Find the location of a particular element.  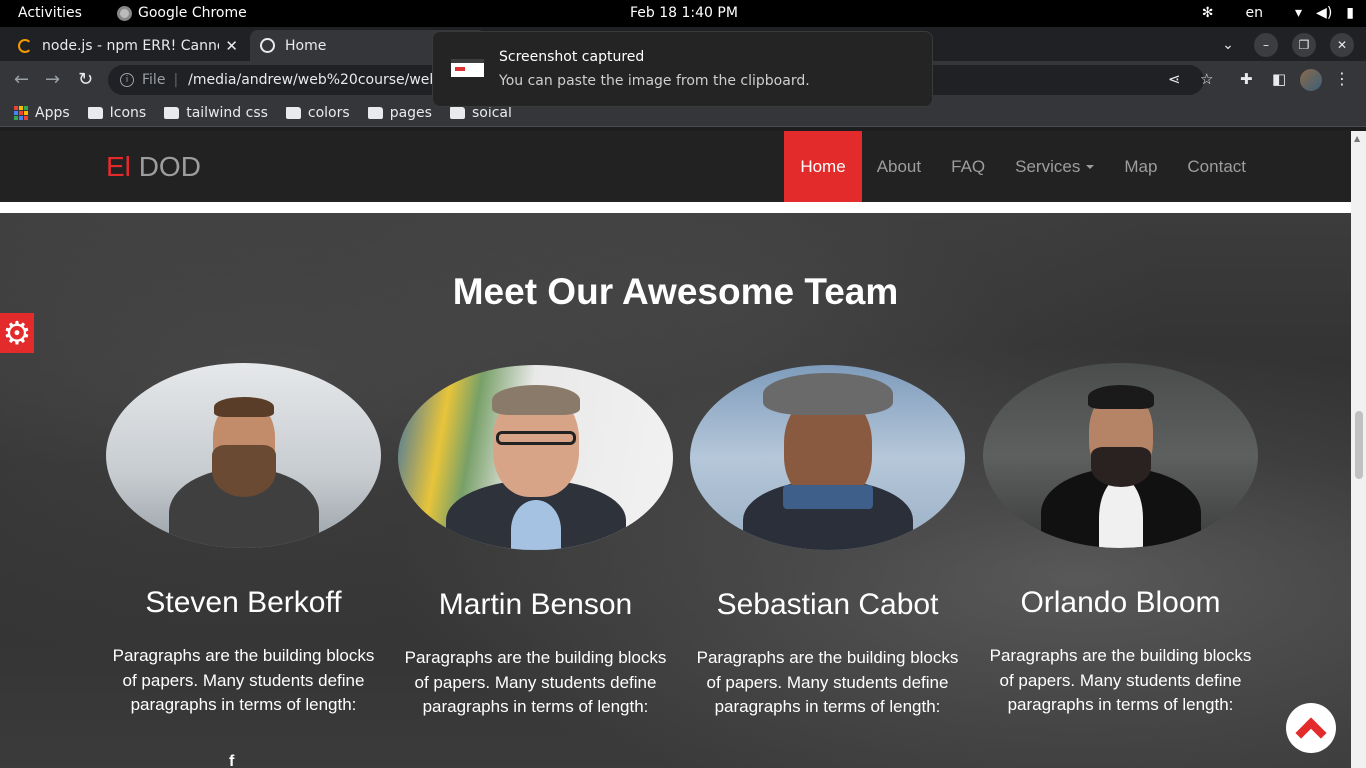

url-text: /media/andrew/web%20course/web/Pr is located at coordinates (322, 80).